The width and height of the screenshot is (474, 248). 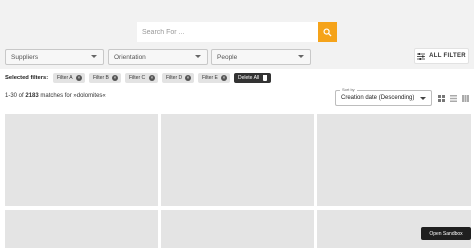 What do you see at coordinates (447, 56) in the screenshot?
I see `all-filter-label: ALL FILTER` at bounding box center [447, 56].